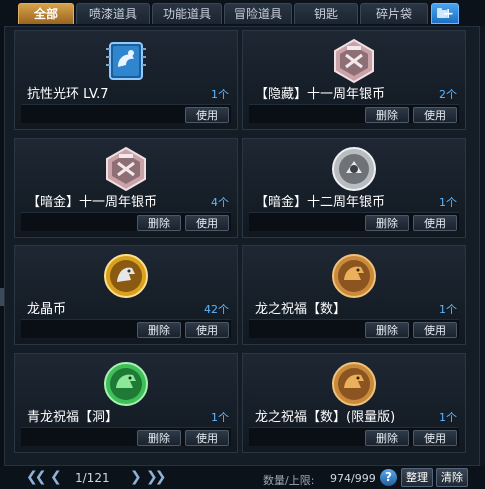  I want to click on clear-button: 清除, so click(452, 477).